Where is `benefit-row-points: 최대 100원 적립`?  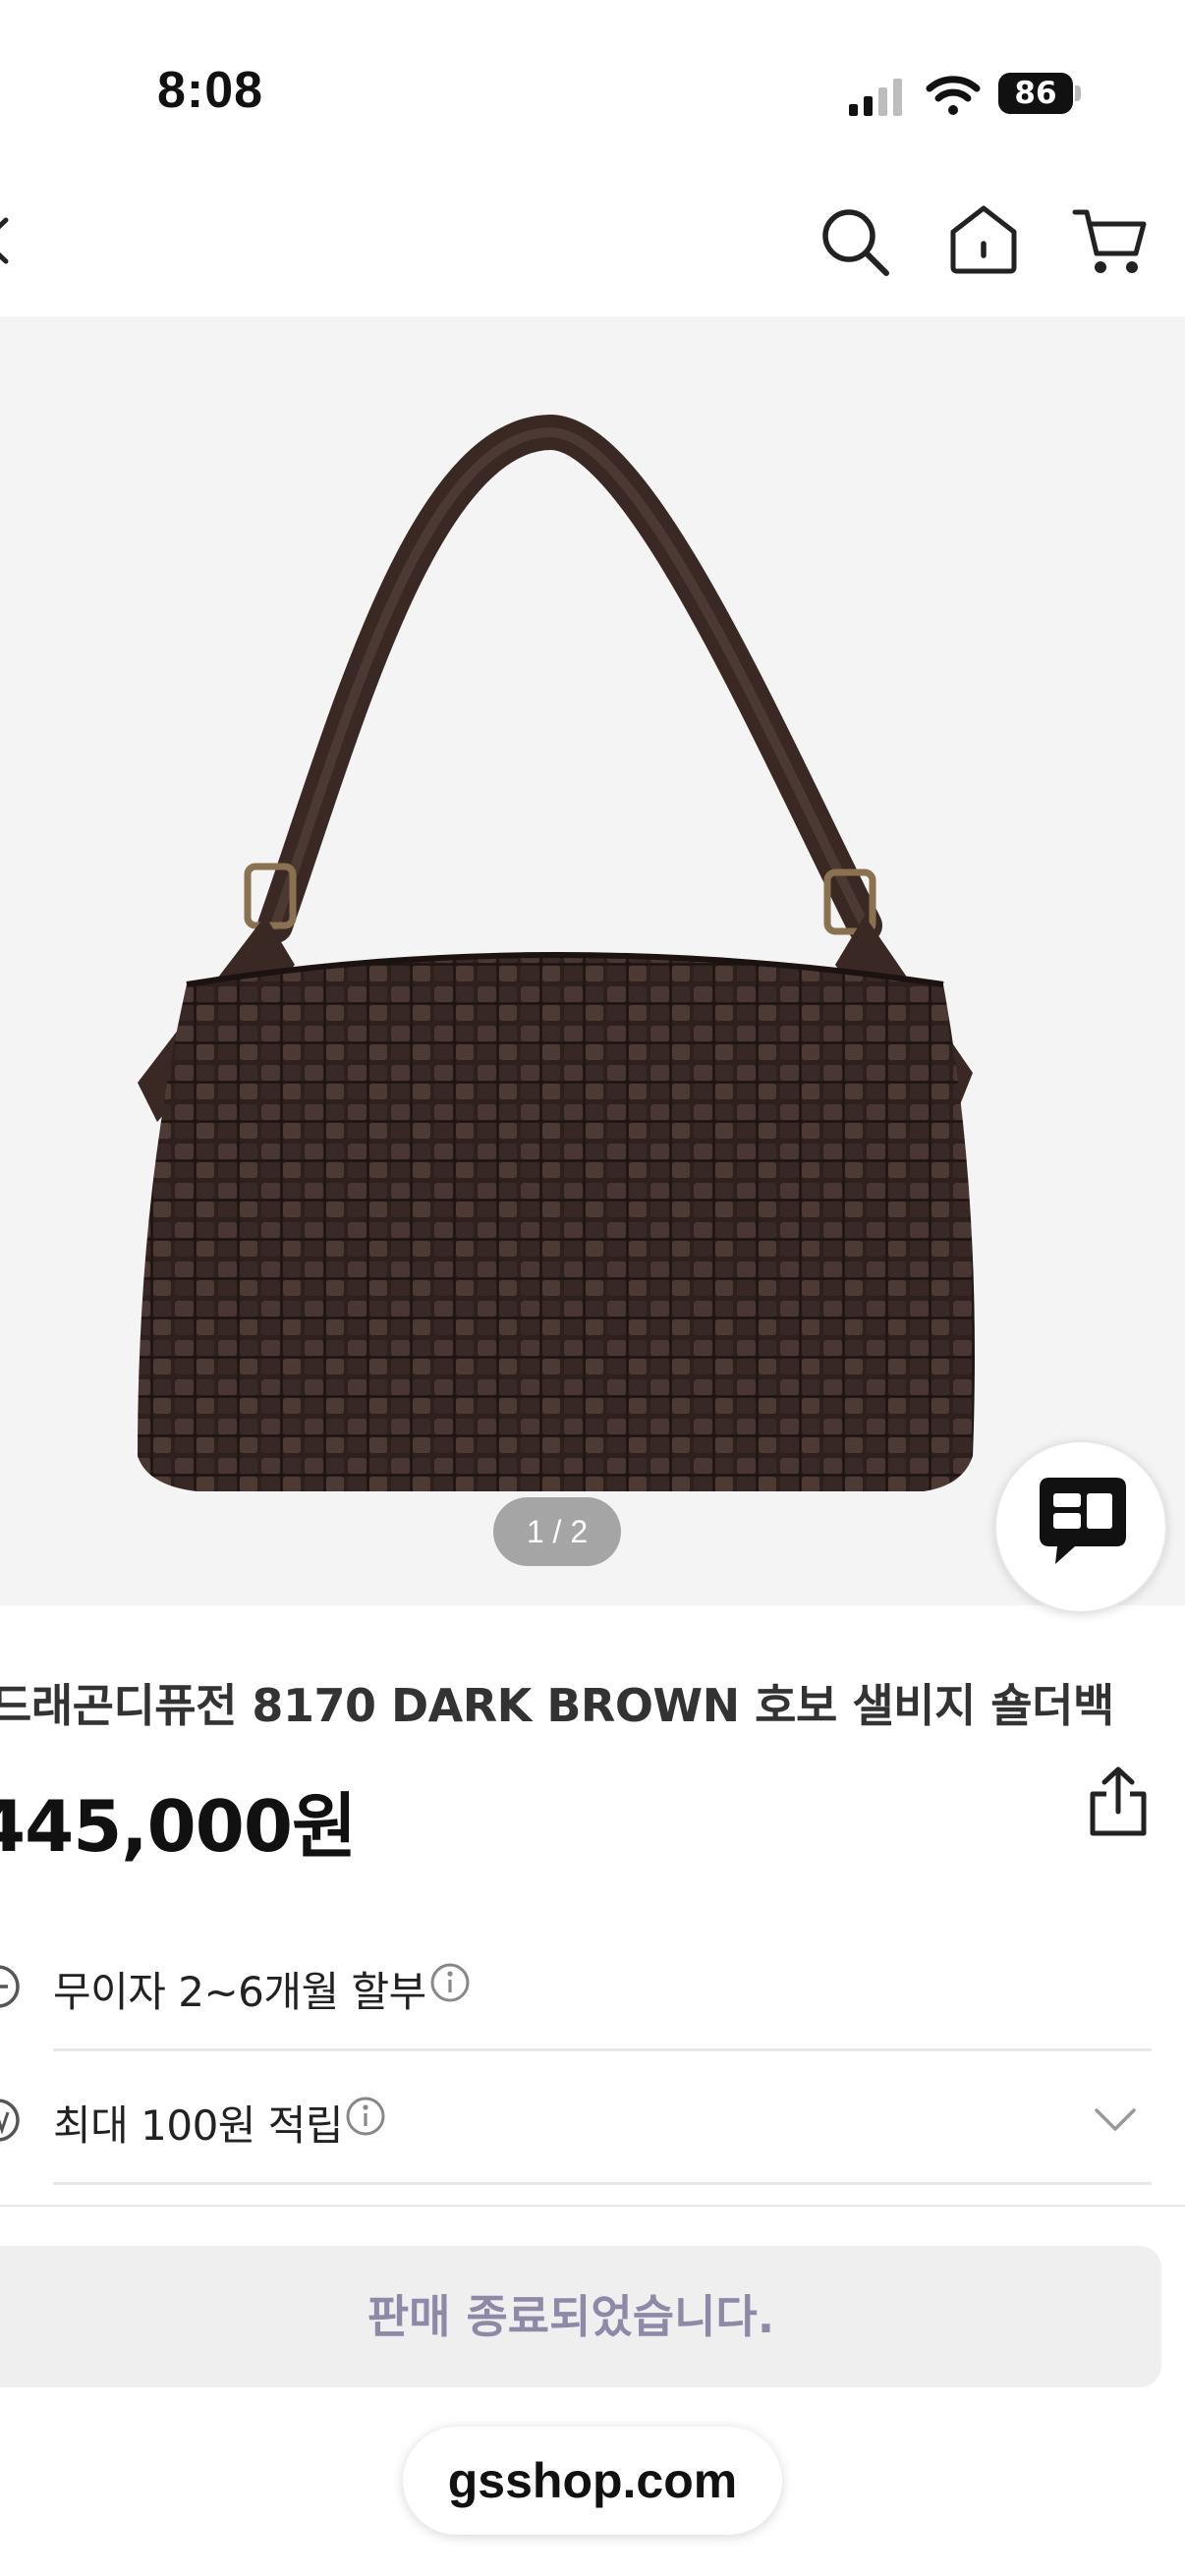
benefit-row-points: 최대 100원 적립 is located at coordinates (592, 2118).